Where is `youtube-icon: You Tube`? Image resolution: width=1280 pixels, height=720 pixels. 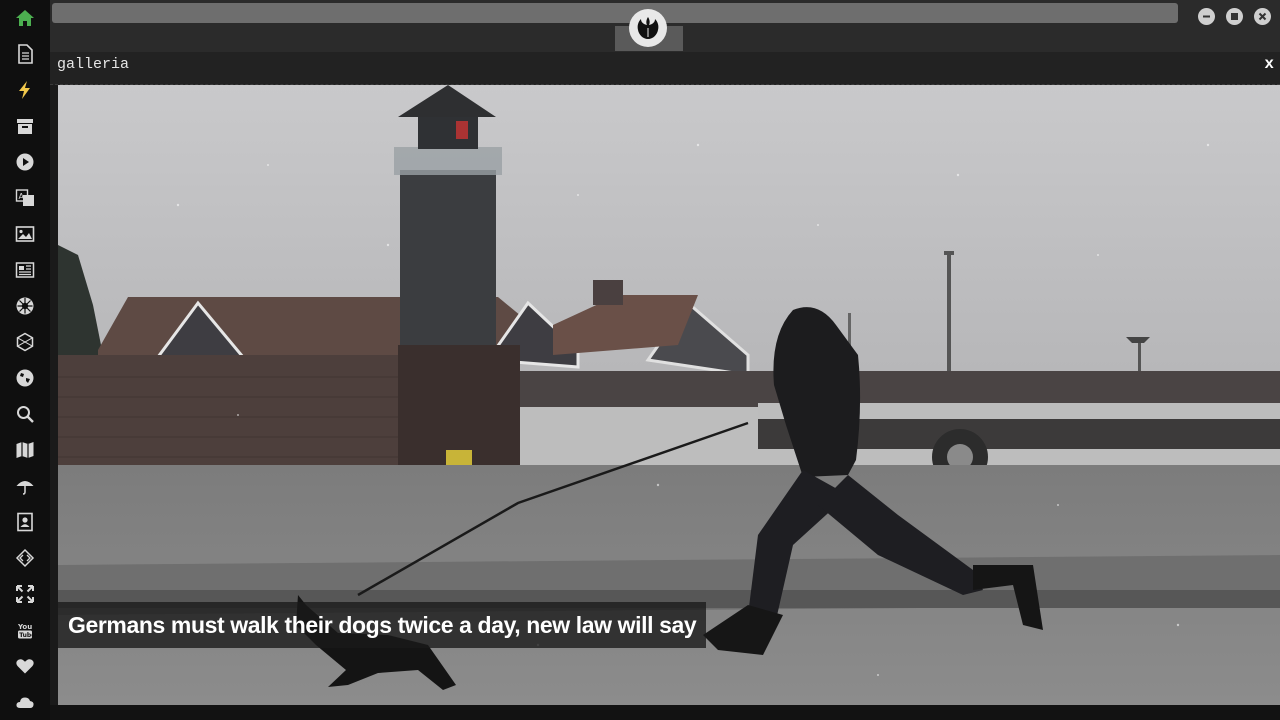
youtube-icon: You Tube is located at coordinates (25, 630).